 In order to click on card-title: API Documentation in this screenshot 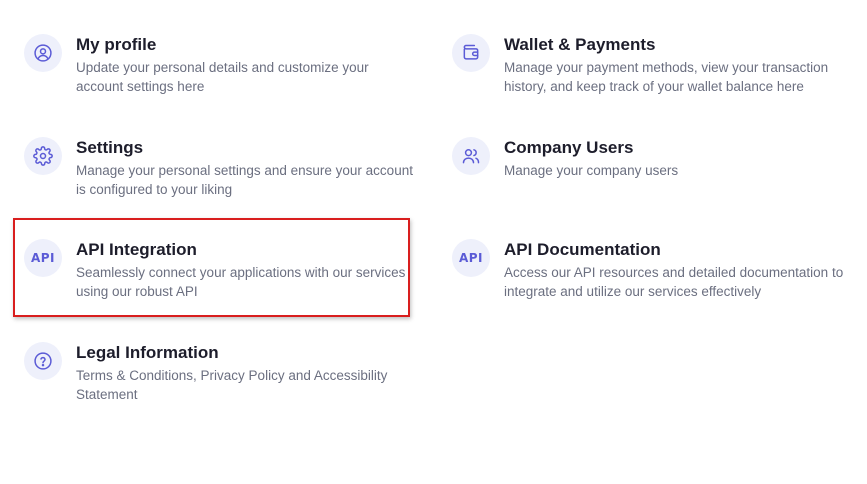, I will do `click(582, 249)`.